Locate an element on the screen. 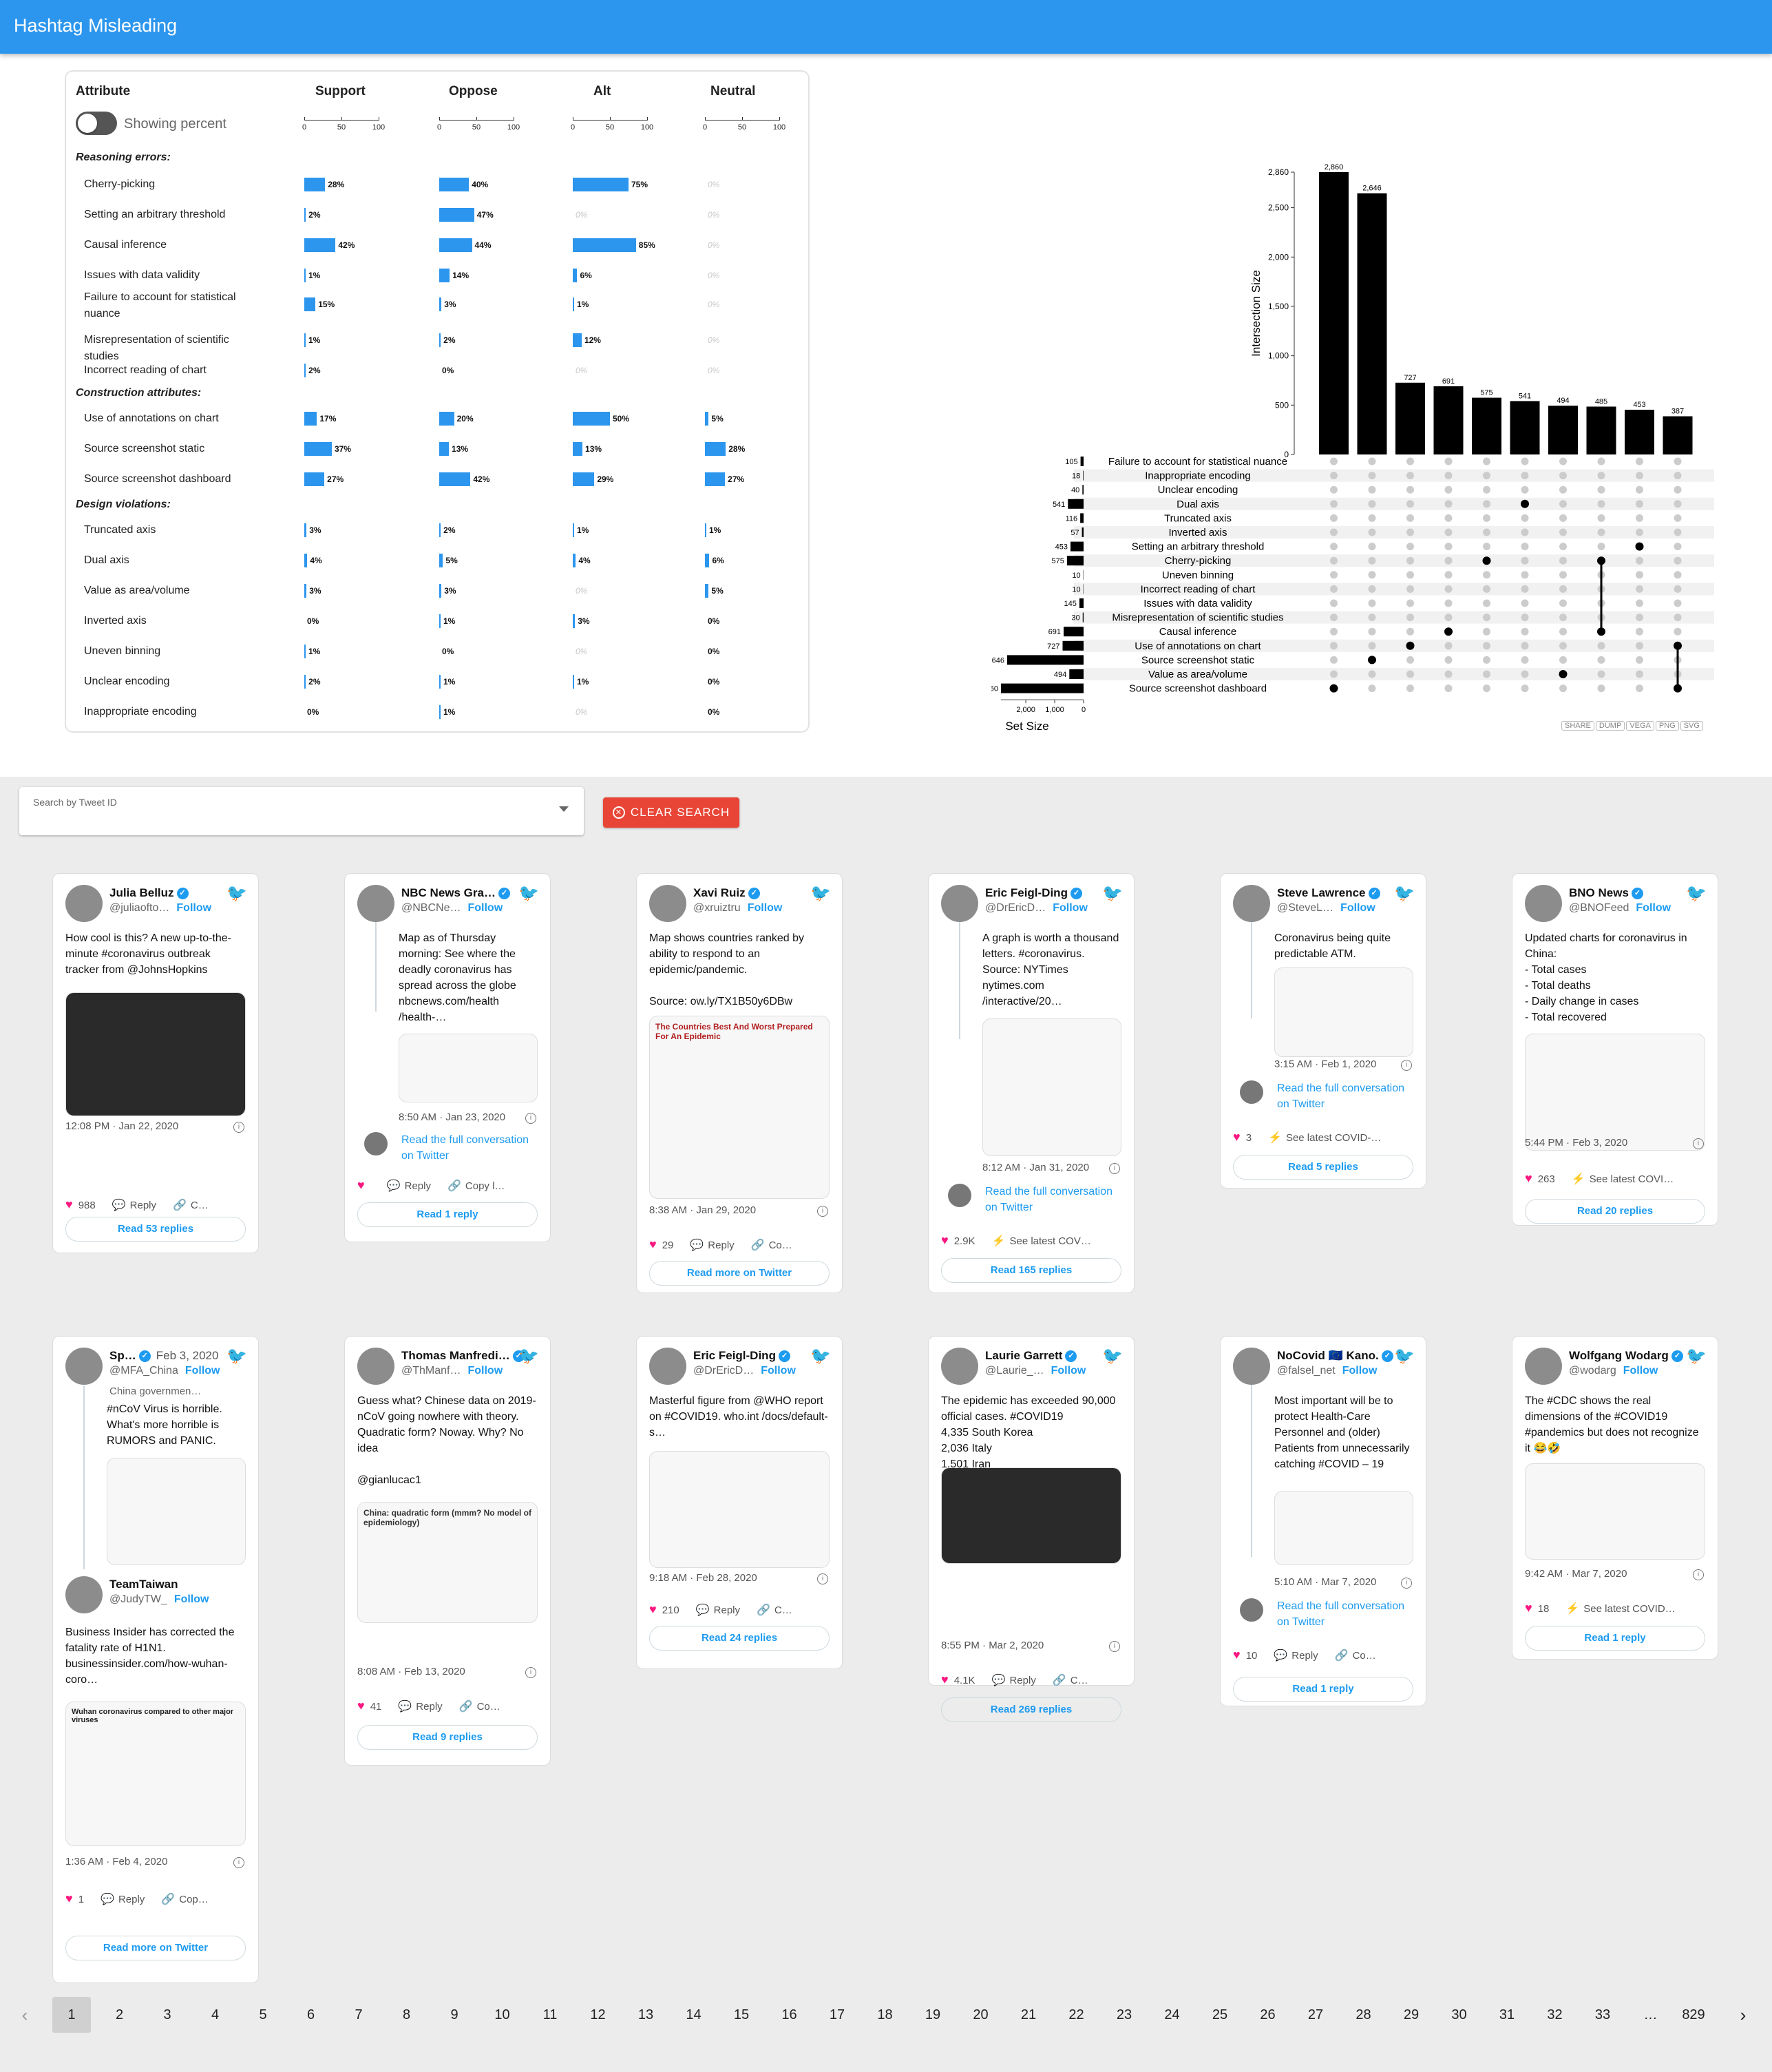 Image resolution: width=1772 pixels, height=2072 pixels. read-replies-button: Read 165 replies is located at coordinates (1031, 1270).